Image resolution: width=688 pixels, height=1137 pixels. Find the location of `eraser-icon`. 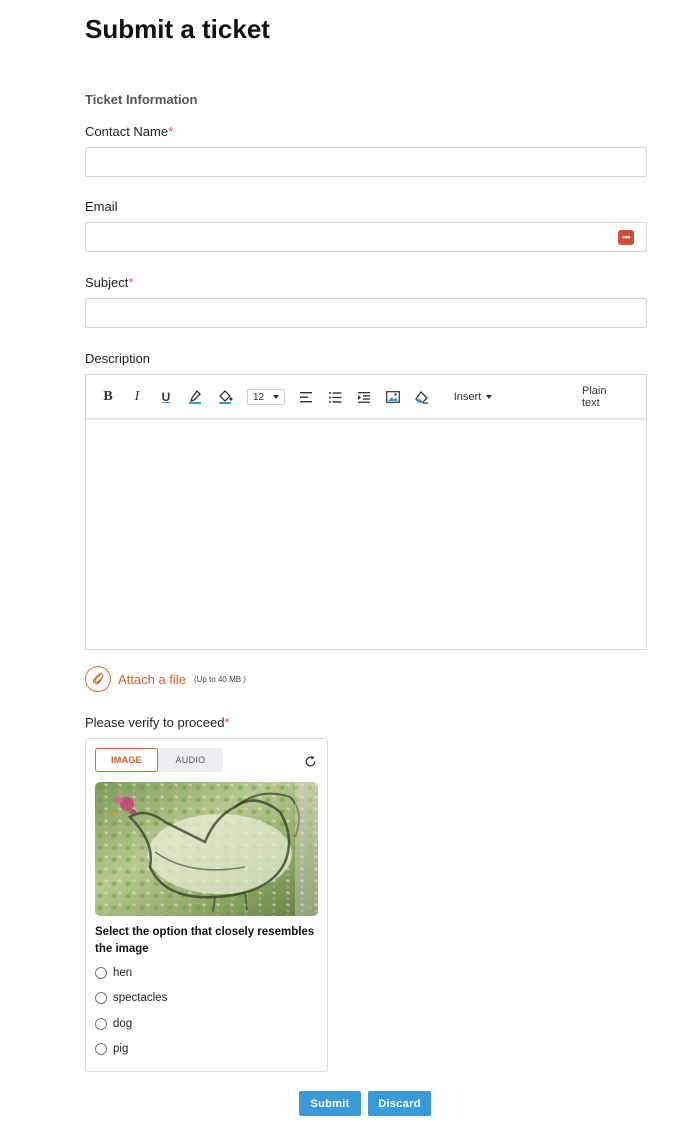

eraser-icon is located at coordinates (421, 397).